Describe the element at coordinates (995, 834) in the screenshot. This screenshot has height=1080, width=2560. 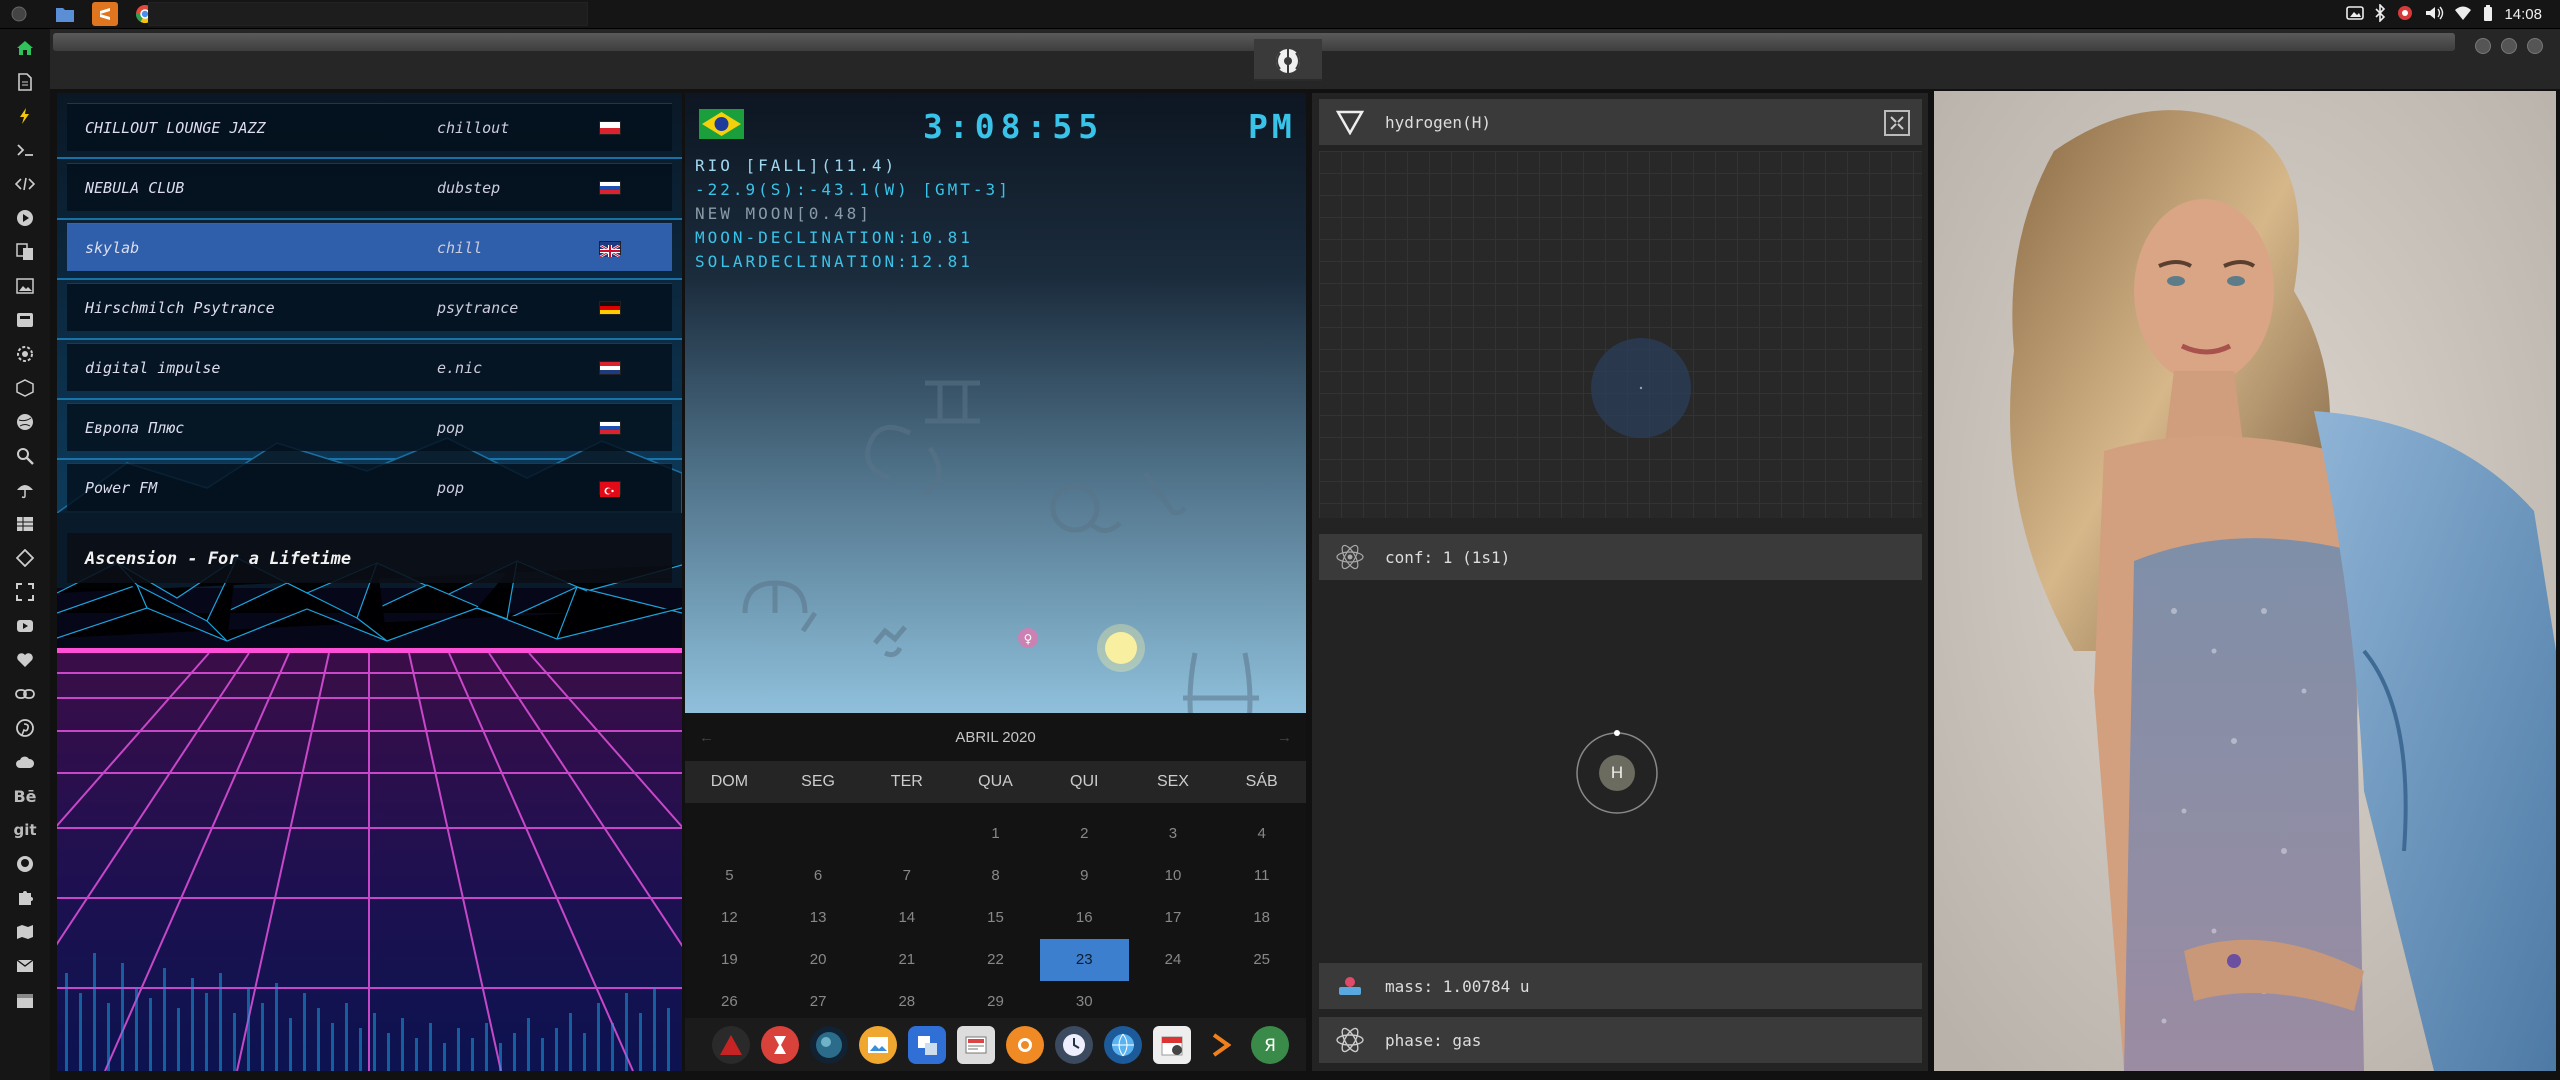
I see `calendar-day: 1` at that location.